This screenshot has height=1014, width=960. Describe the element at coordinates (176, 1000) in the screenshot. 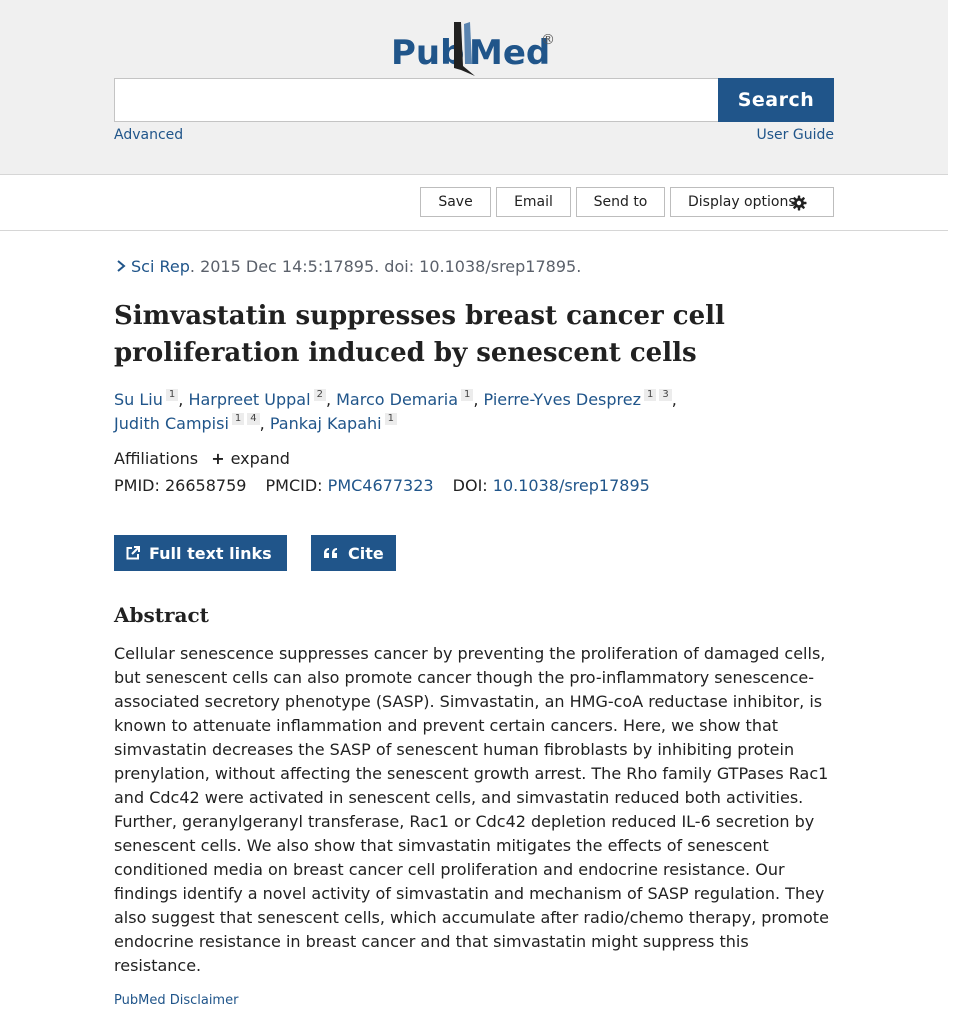

I see `pubmed-disclaimer-link: PubMed Disclaimer` at that location.